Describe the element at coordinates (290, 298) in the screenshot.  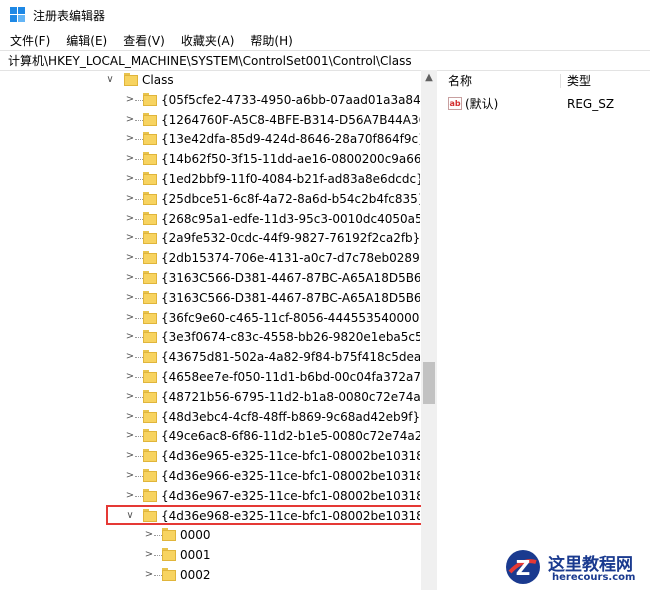
I see `tree-node-label: {3163C566-D381-4467-87BC-A65A18D5B649` at that location.